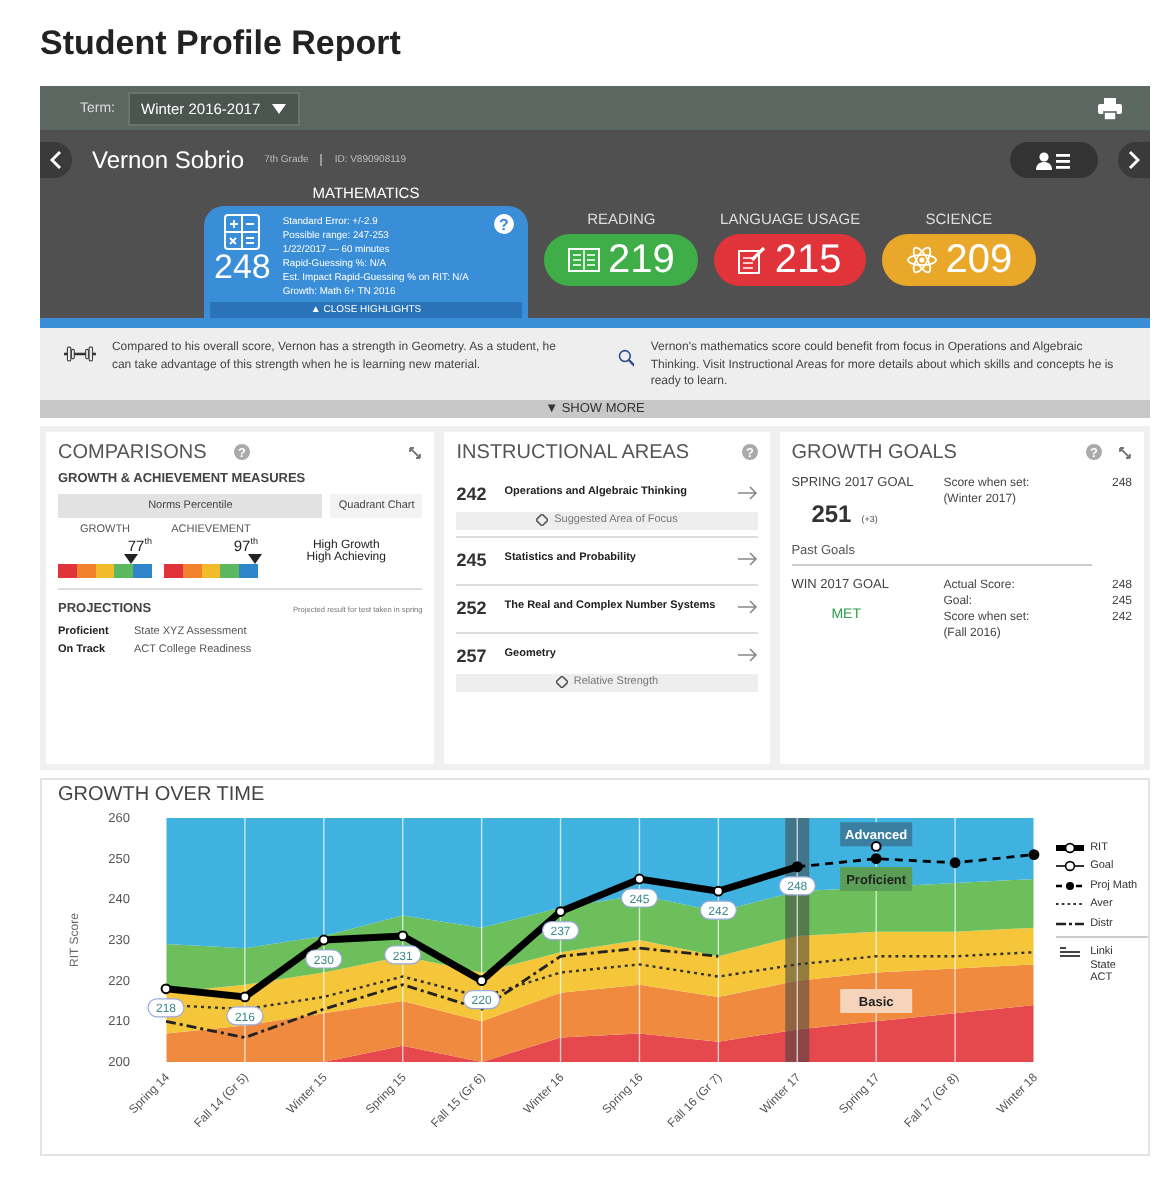  I want to click on student-name: Vernon Sobrio, so click(168, 160).